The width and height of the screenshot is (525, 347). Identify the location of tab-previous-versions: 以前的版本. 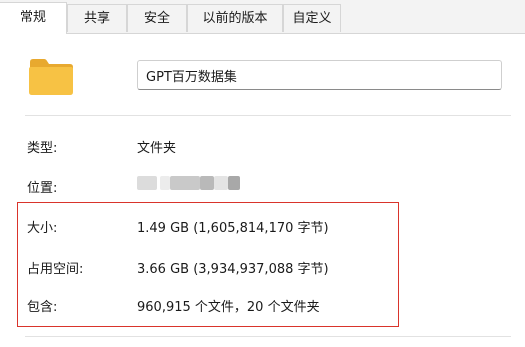
(235, 18).